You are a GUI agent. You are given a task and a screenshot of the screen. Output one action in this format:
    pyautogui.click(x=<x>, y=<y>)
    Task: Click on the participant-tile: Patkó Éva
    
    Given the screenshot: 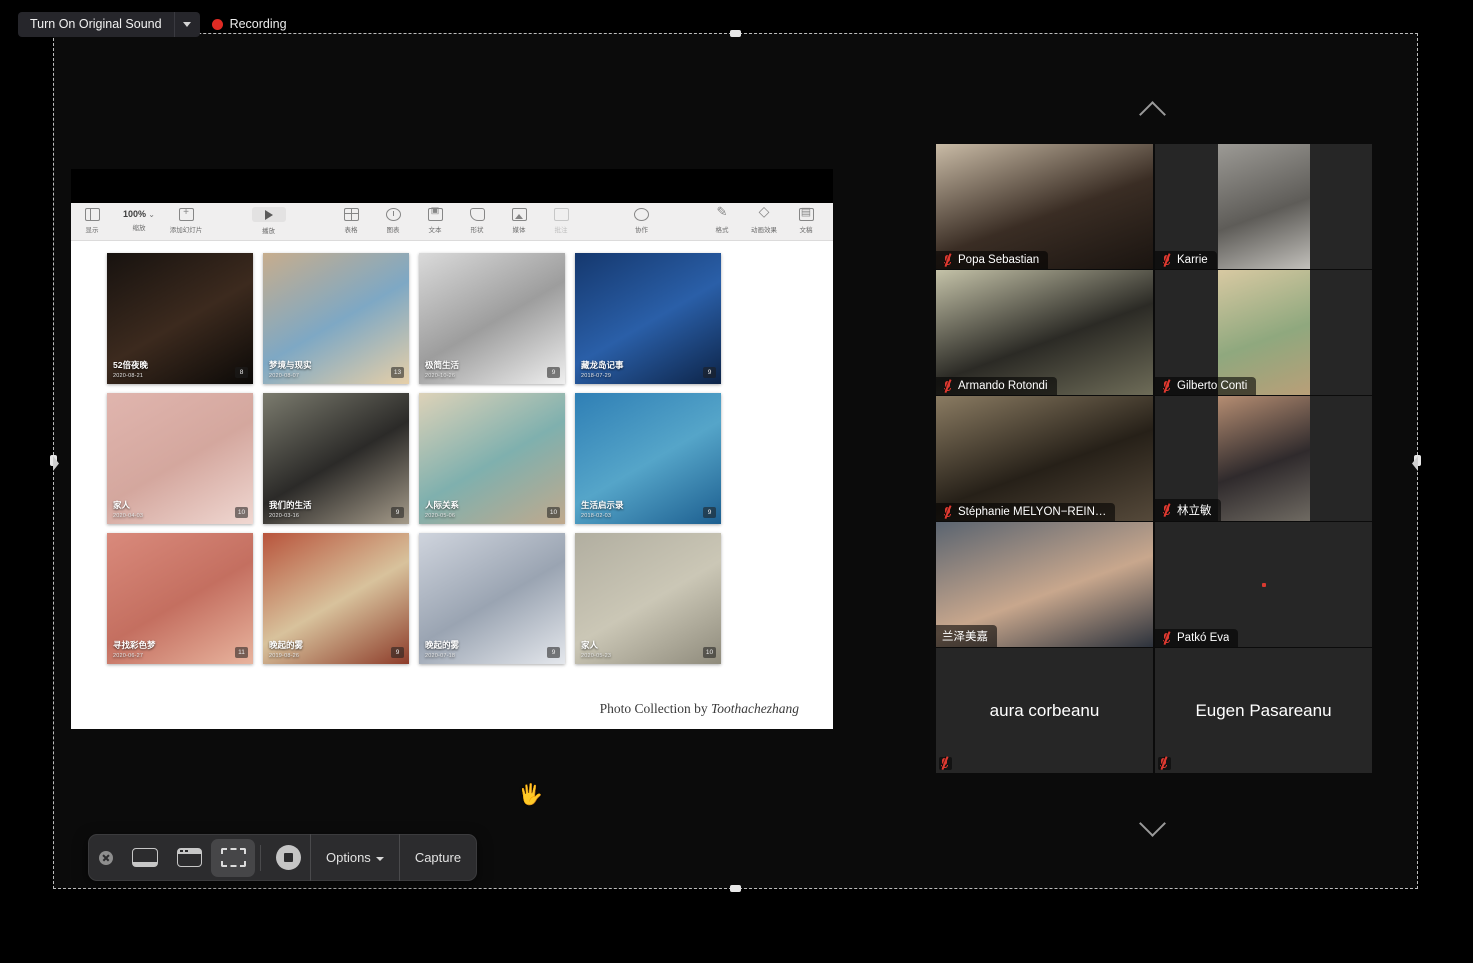 What is the action you would take?
    pyautogui.click(x=1263, y=584)
    